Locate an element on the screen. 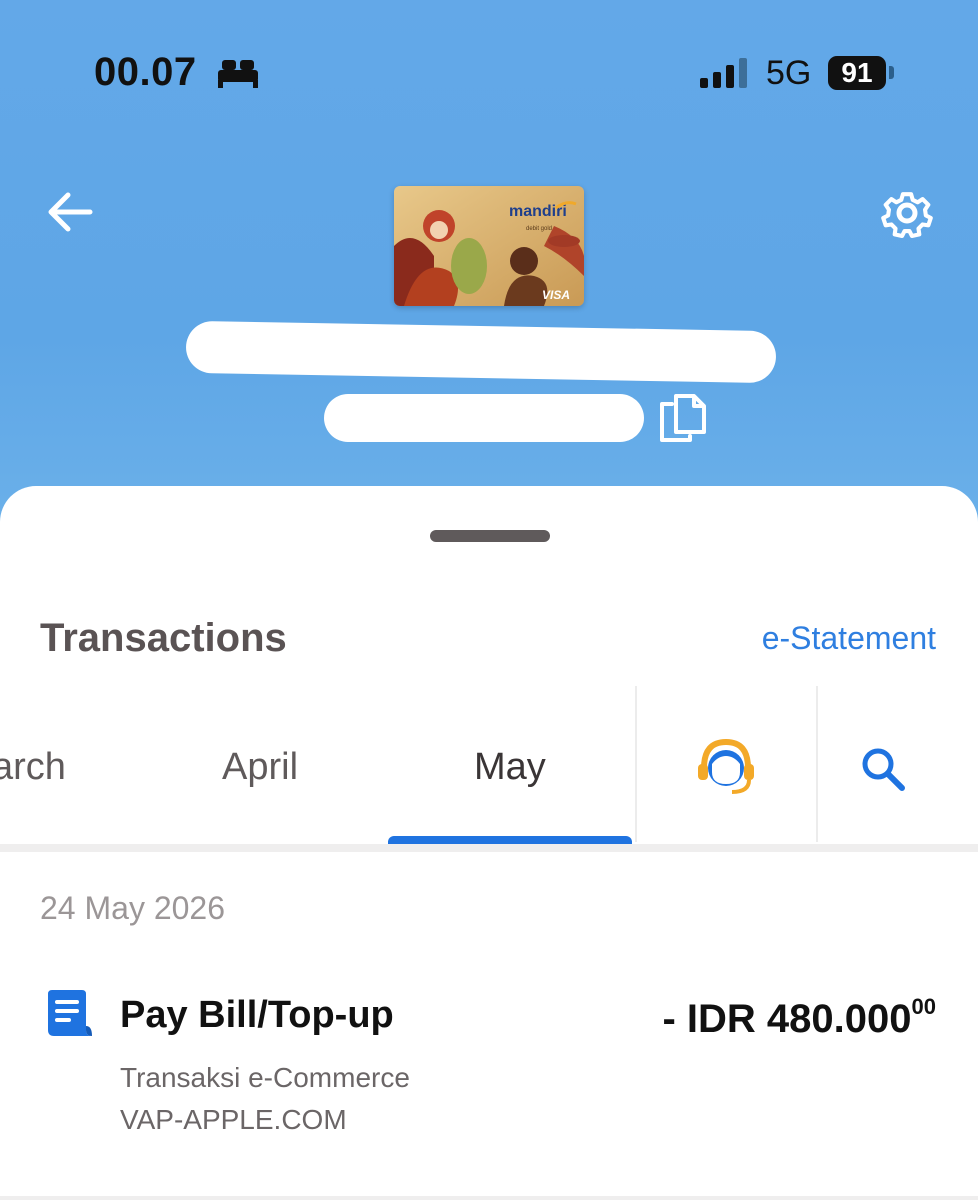  gear-icon is located at coordinates (907, 213).